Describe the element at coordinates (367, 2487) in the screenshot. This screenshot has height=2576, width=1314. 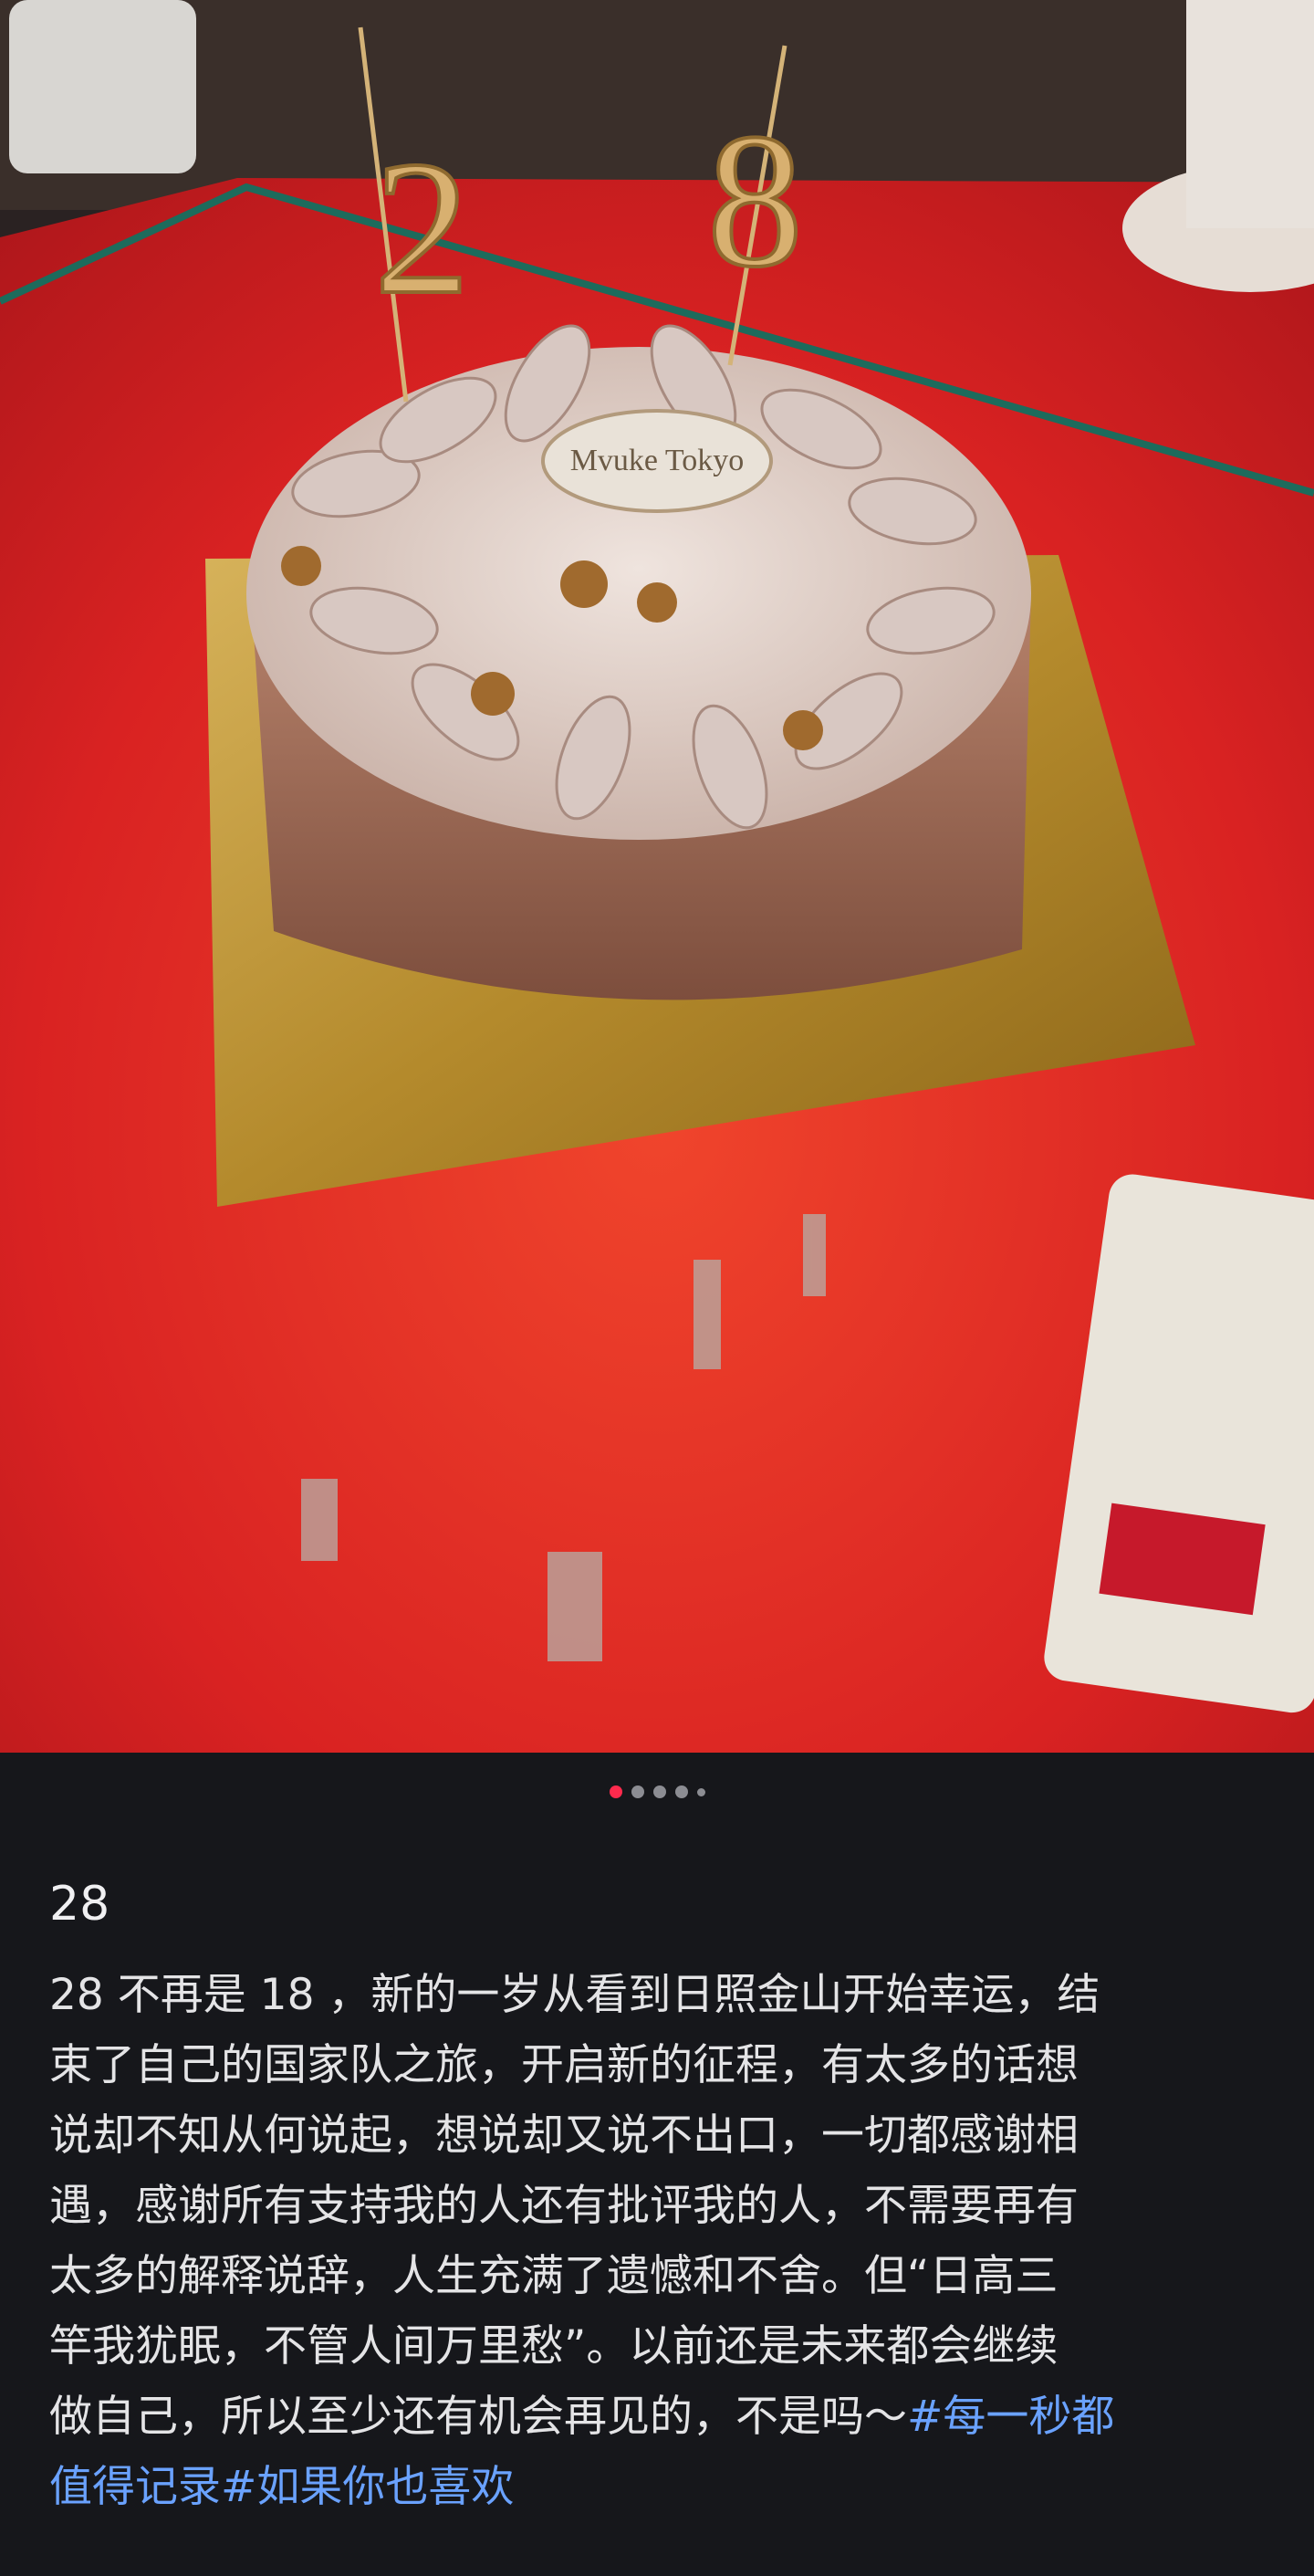
I see `hashtag-link: #如果你也喜欢` at that location.